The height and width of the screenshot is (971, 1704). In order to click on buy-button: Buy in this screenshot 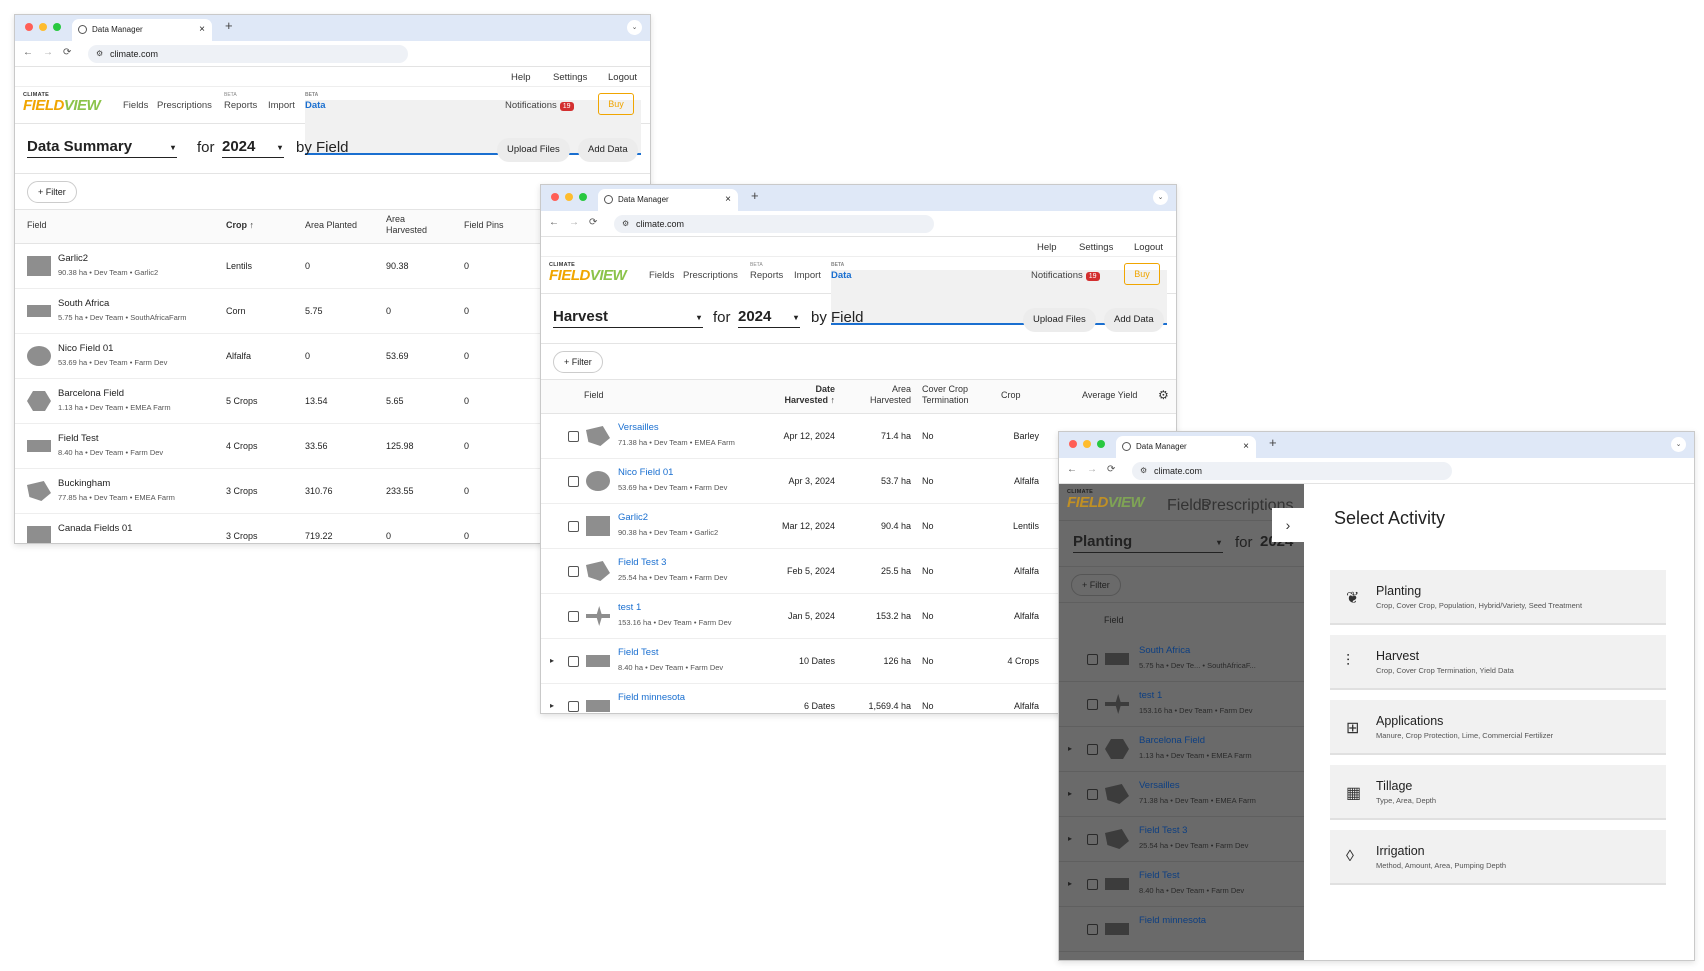, I will do `click(616, 104)`.